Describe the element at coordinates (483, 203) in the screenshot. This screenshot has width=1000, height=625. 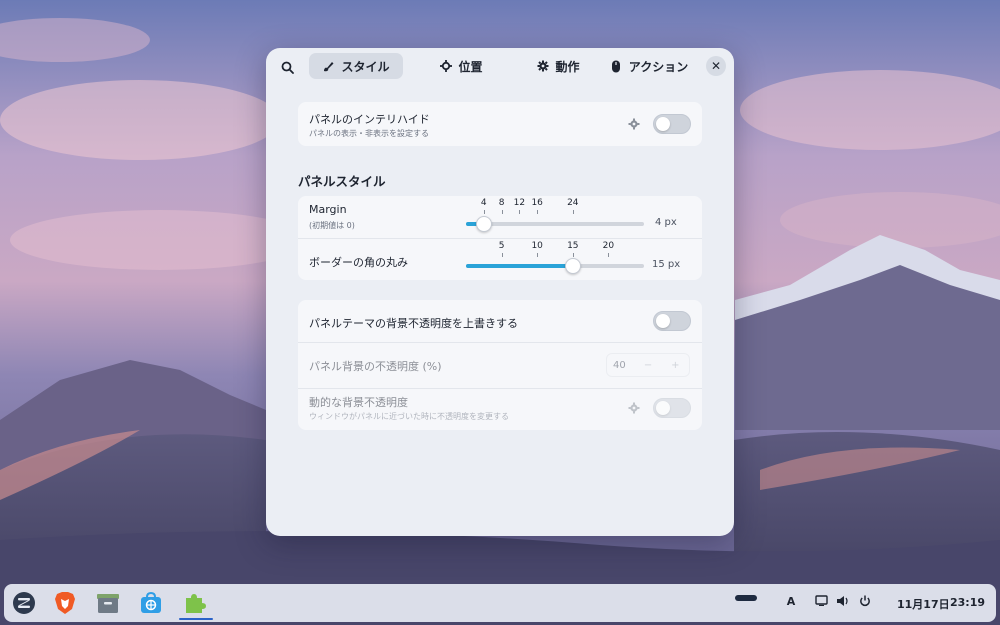
I see `margin-tick-label: 4` at that location.